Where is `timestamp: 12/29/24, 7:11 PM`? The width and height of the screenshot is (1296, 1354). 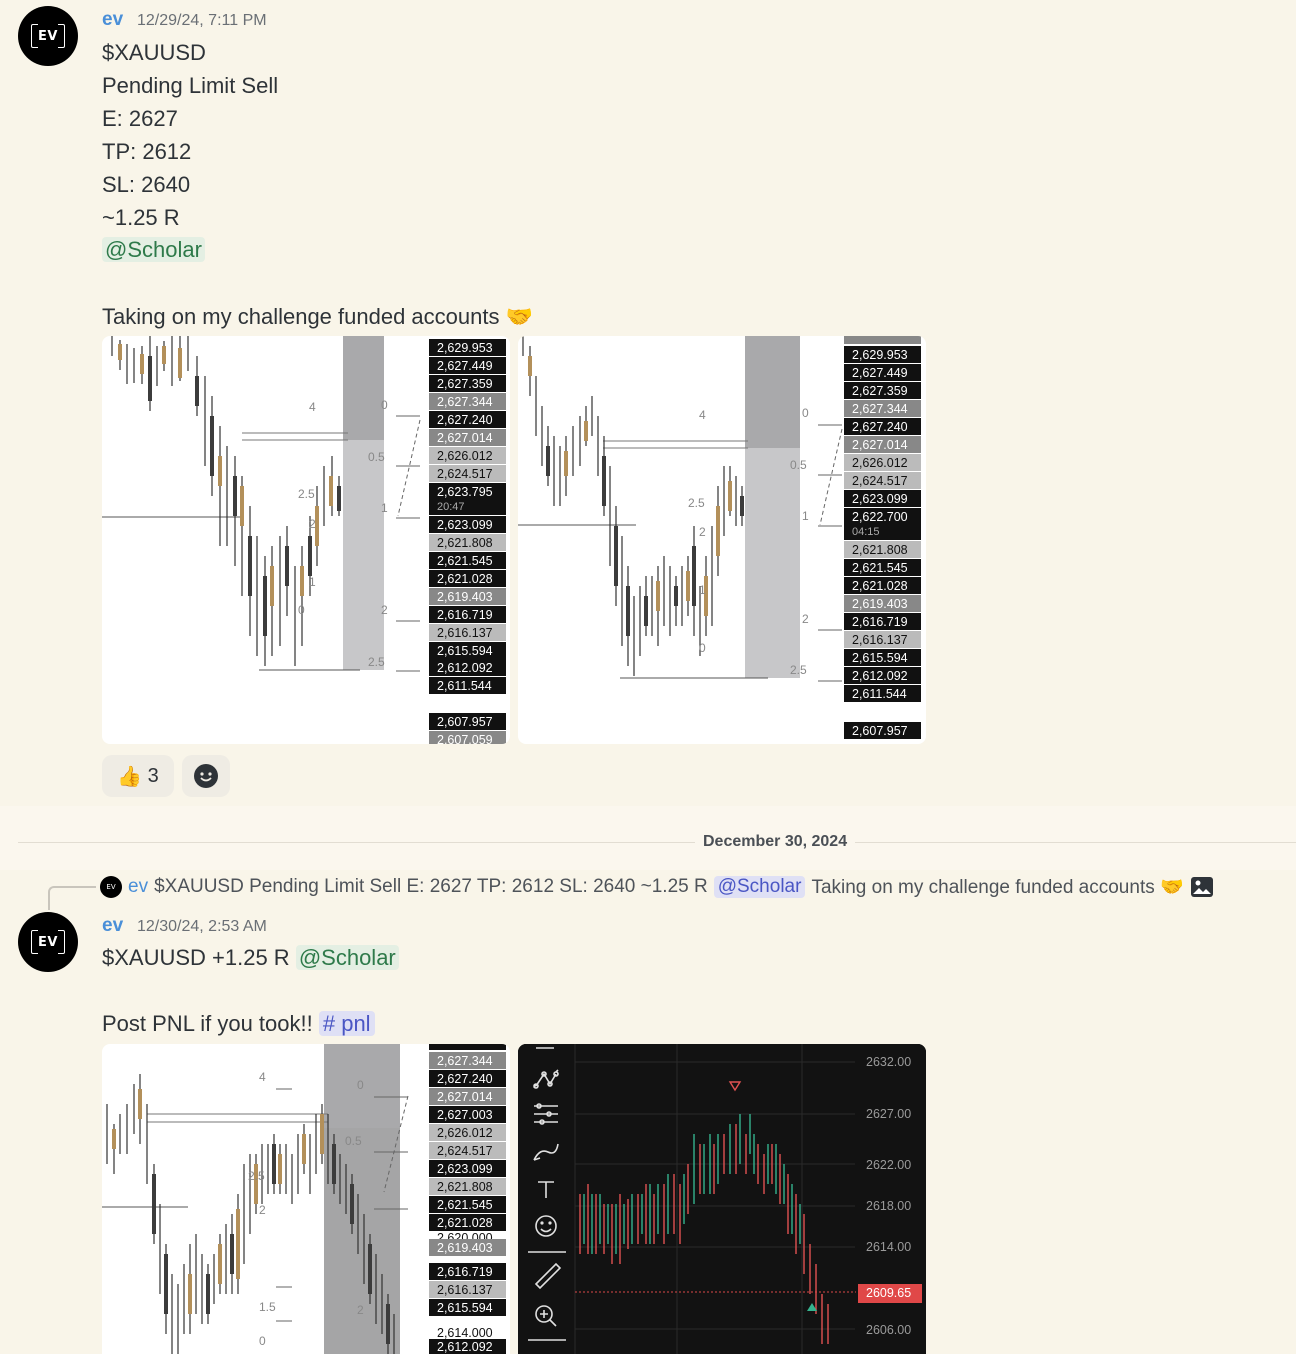
timestamp: 12/29/24, 7:11 PM is located at coordinates (202, 20).